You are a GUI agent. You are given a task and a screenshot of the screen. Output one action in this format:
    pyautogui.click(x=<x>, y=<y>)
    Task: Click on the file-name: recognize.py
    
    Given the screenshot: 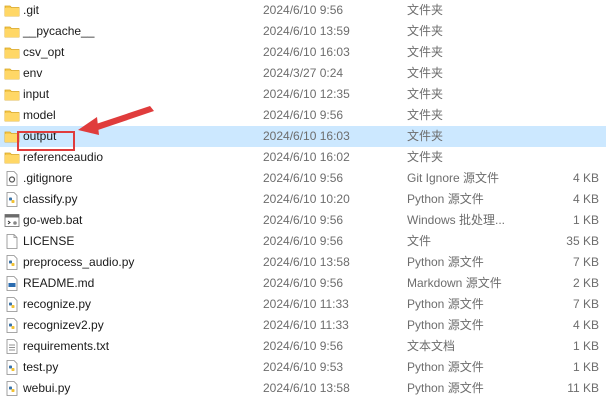 What is the action you would take?
    pyautogui.click(x=57, y=304)
    